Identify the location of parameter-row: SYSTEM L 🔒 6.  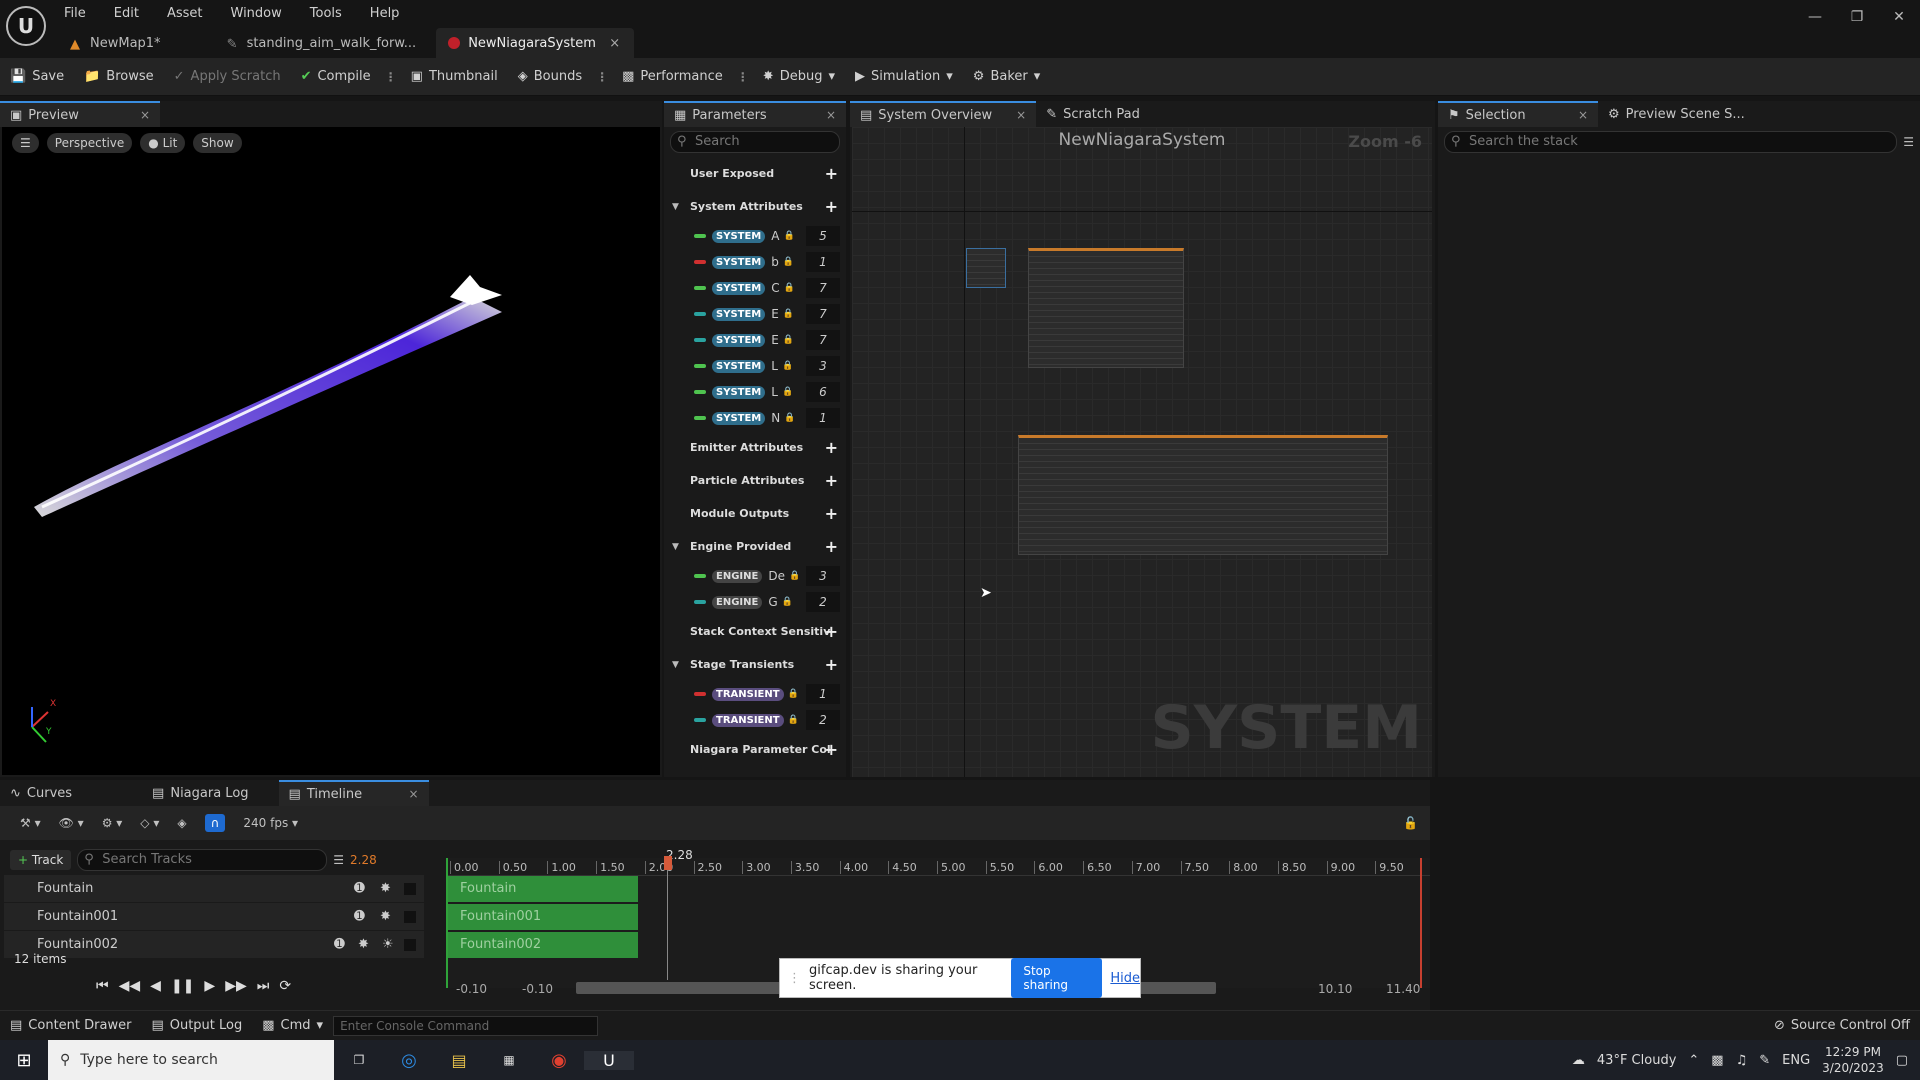
(755, 392).